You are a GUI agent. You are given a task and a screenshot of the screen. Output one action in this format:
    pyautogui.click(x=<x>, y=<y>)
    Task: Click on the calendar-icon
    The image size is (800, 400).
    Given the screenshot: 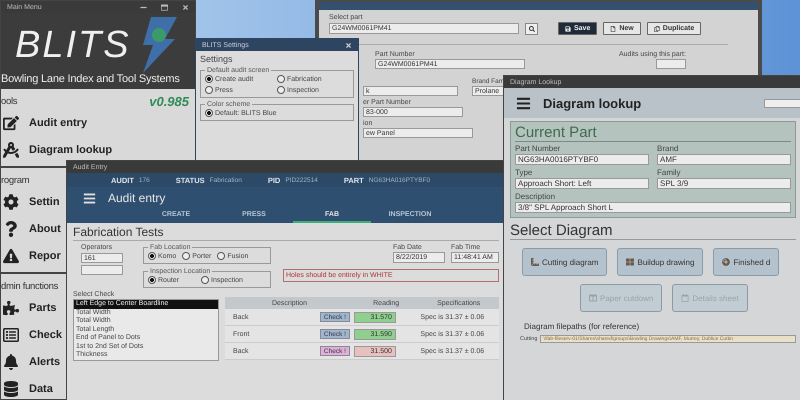 What is the action you would take?
    pyautogui.click(x=685, y=298)
    